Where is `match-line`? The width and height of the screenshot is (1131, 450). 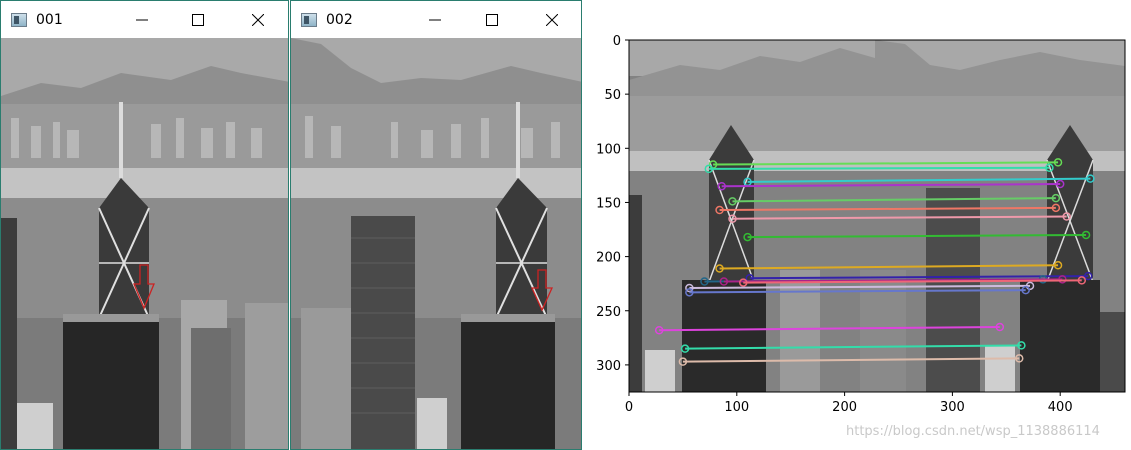
match-line is located at coordinates (879, 168).